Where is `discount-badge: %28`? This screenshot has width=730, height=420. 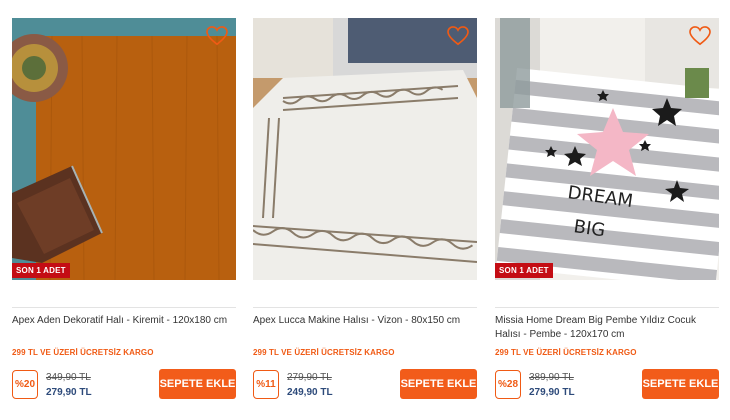 discount-badge: %28 is located at coordinates (508, 384).